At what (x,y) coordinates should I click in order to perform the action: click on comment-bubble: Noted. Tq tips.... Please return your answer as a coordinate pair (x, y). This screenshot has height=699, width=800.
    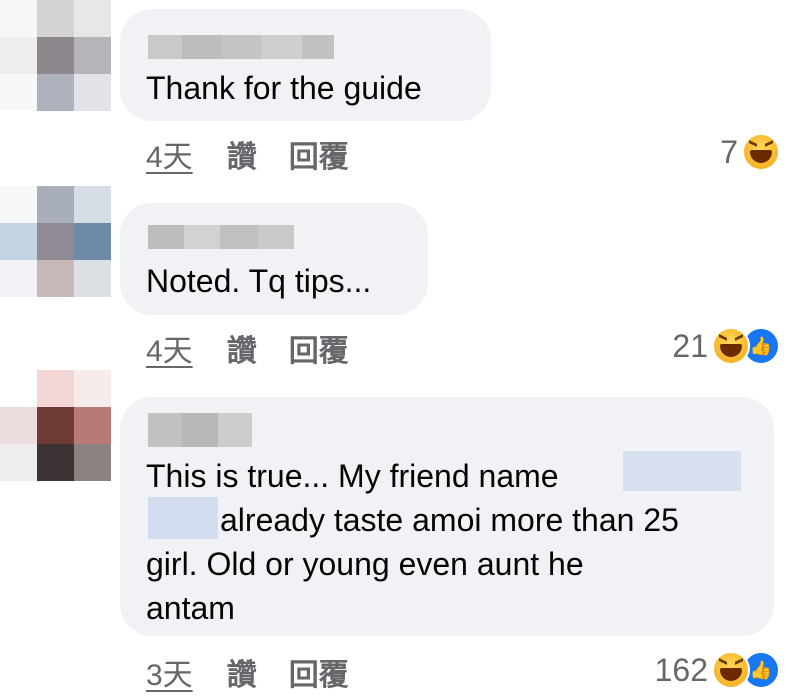
    Looking at the image, I should click on (274, 259).